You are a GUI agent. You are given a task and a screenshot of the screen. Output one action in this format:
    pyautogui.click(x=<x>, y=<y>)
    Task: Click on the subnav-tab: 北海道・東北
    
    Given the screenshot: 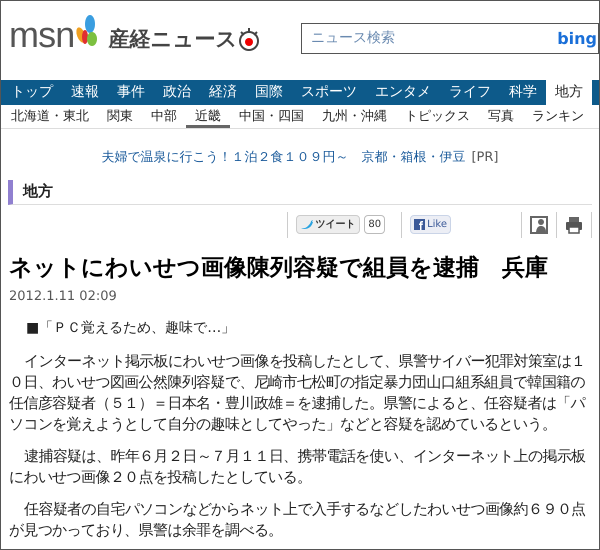 What is the action you would take?
    pyautogui.click(x=50, y=116)
    